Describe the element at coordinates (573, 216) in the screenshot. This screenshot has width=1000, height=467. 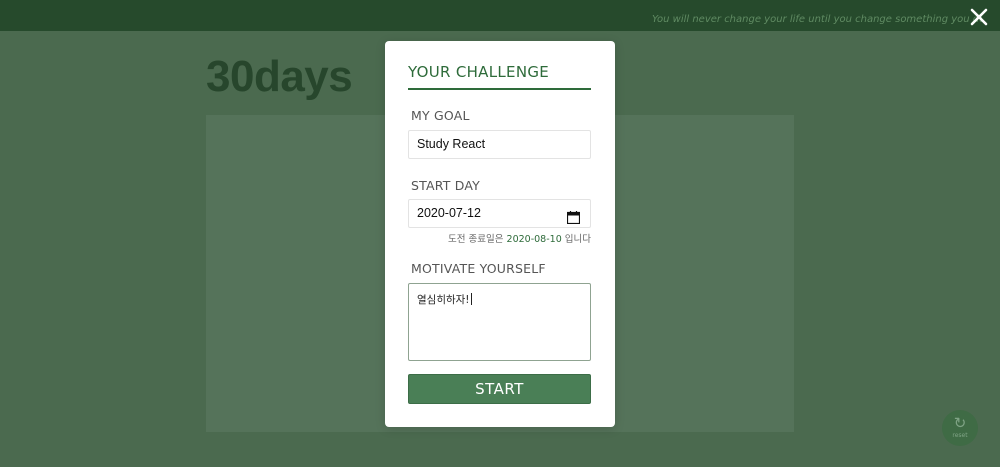
I see `calendar-icon` at that location.